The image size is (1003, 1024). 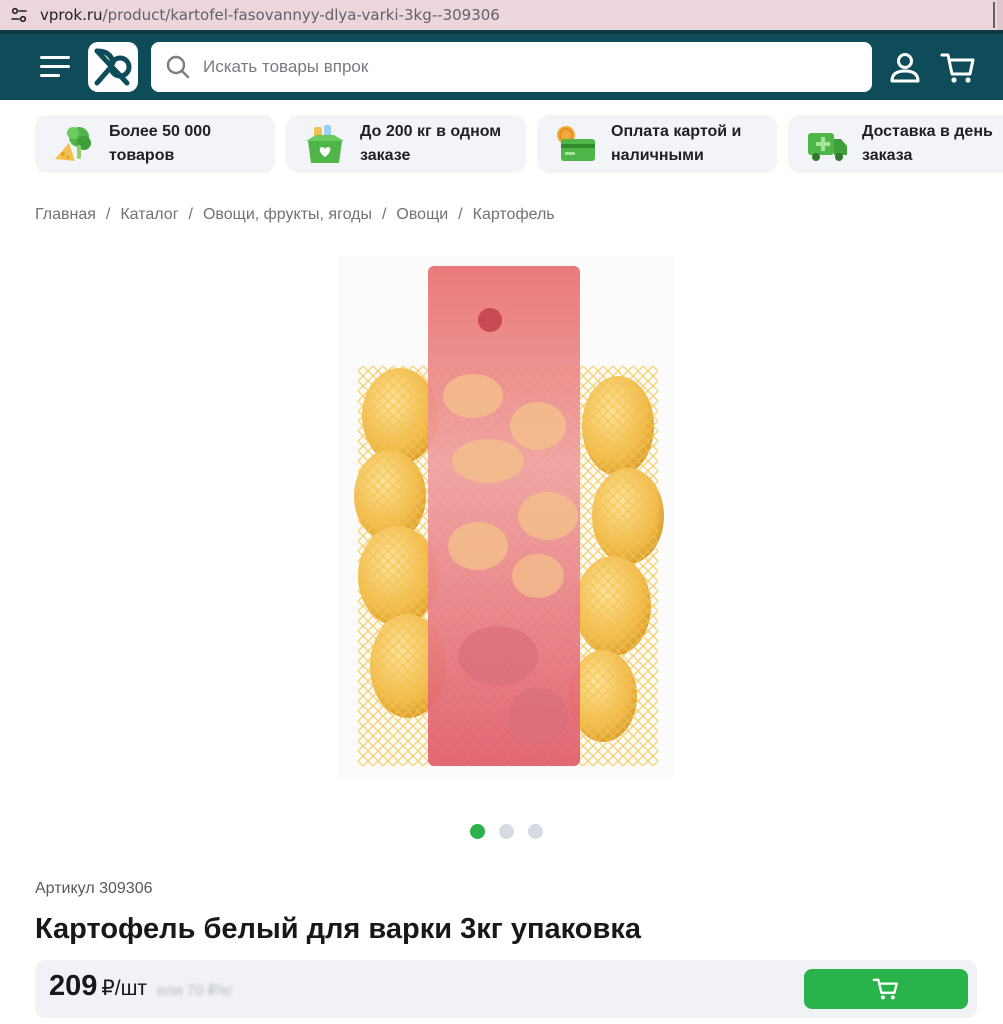 I want to click on grocery-box-icon, so click(x=325, y=144).